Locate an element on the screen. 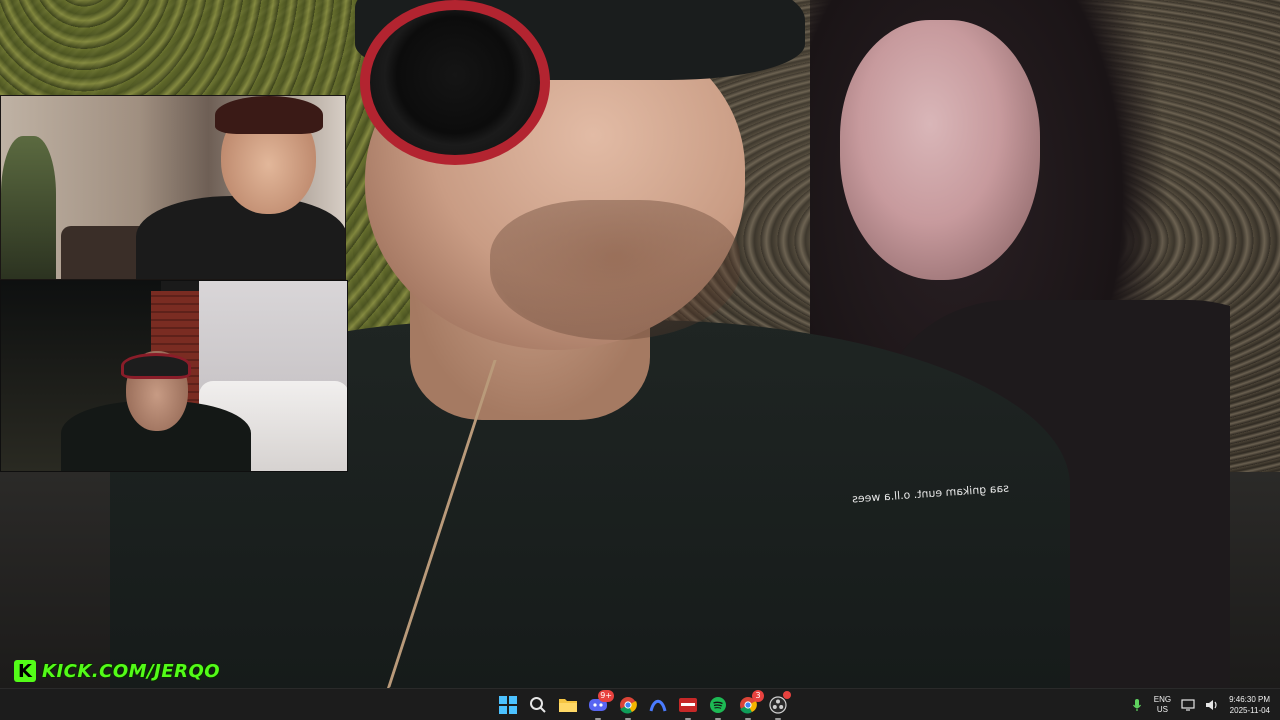 The height and width of the screenshot is (720, 1280). language-code: ENG is located at coordinates (1162, 699).